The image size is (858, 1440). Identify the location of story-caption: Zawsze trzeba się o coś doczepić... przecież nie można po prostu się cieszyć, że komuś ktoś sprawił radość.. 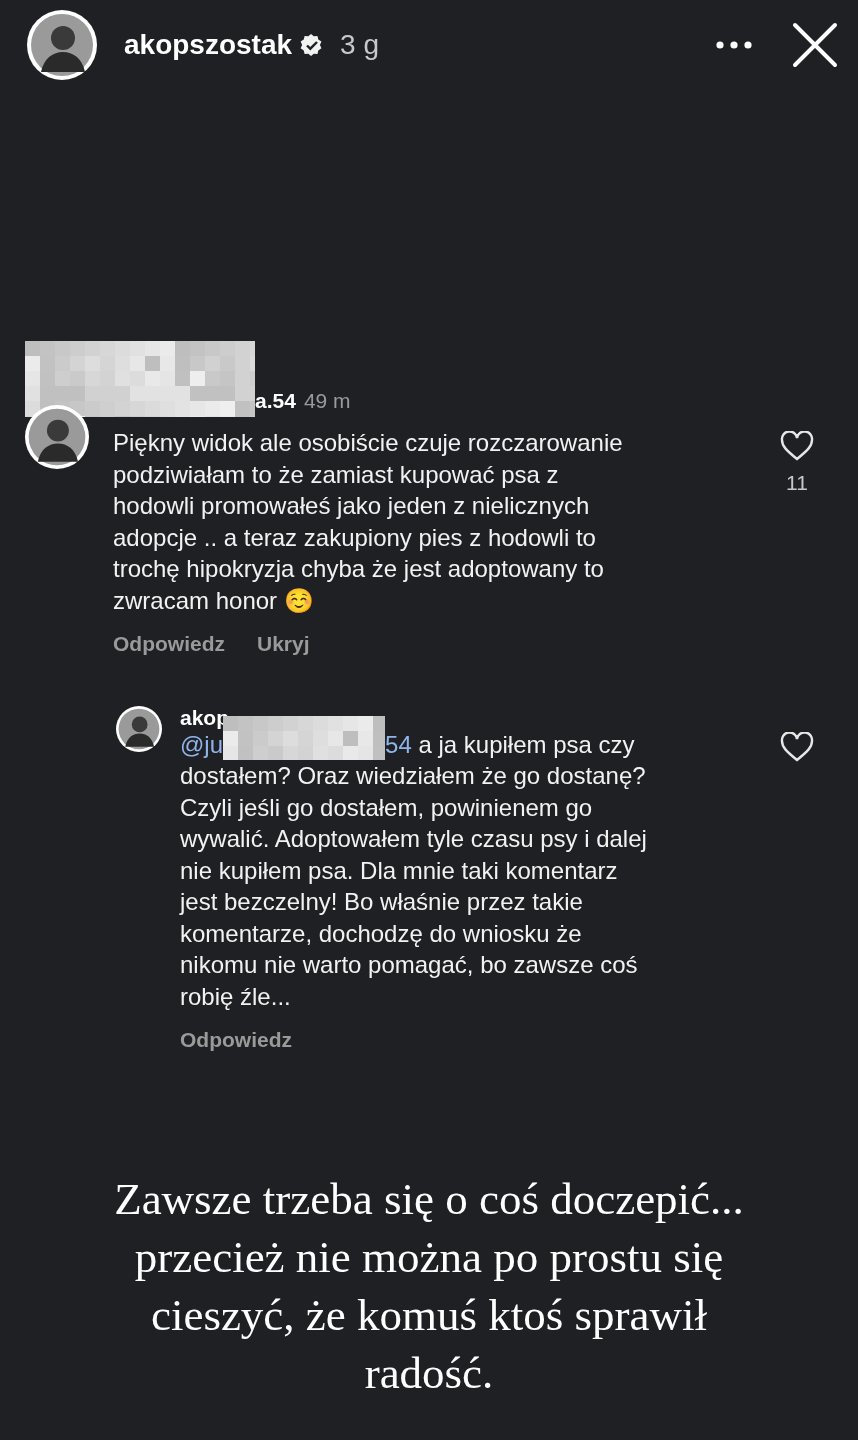
(429, 1286).